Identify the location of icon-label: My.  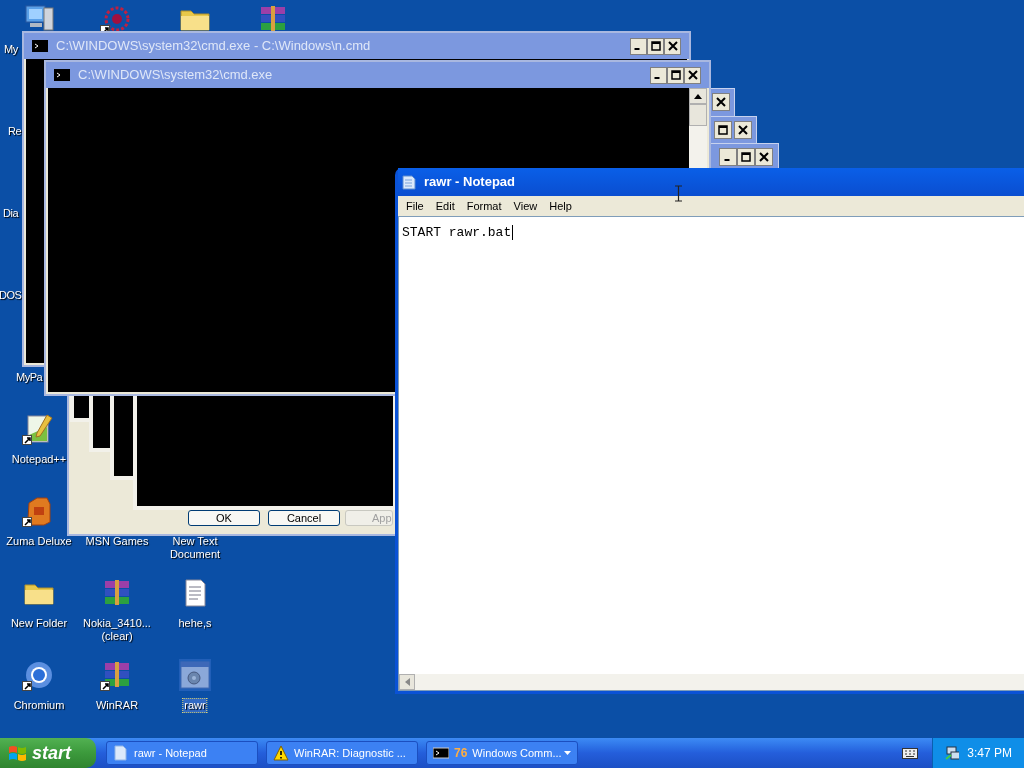
(11, 49).